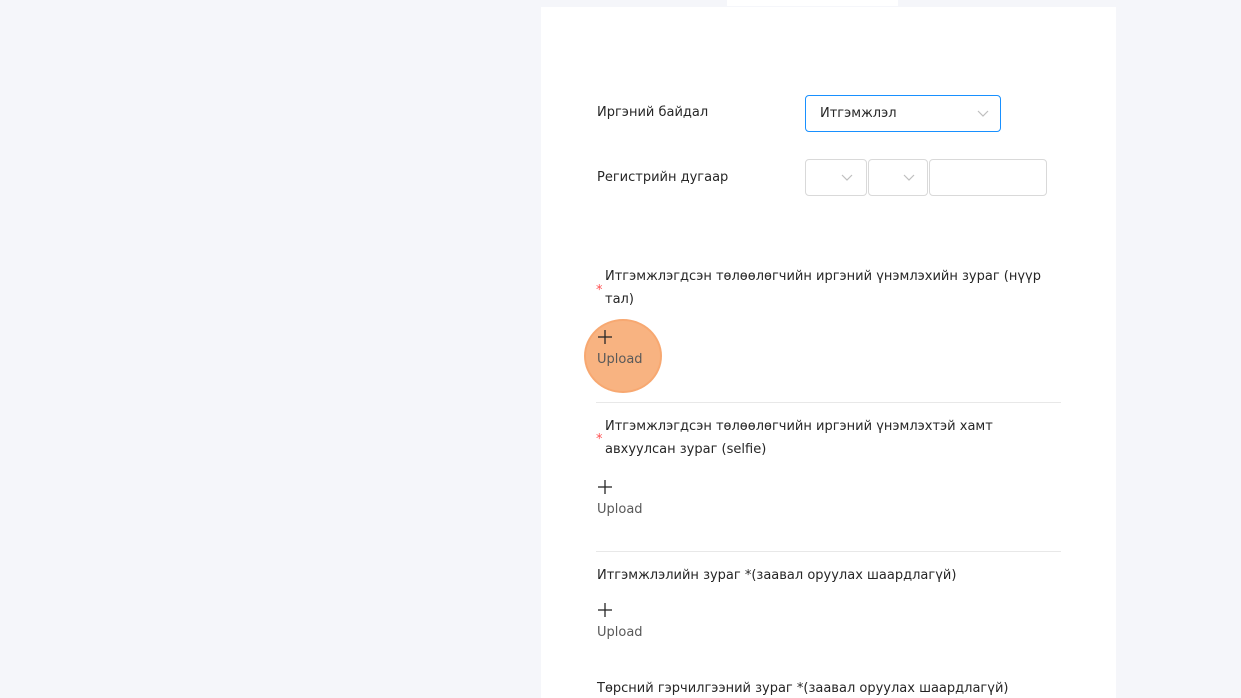 The image size is (1241, 698). I want to click on registration-letter1-select, so click(836, 177).